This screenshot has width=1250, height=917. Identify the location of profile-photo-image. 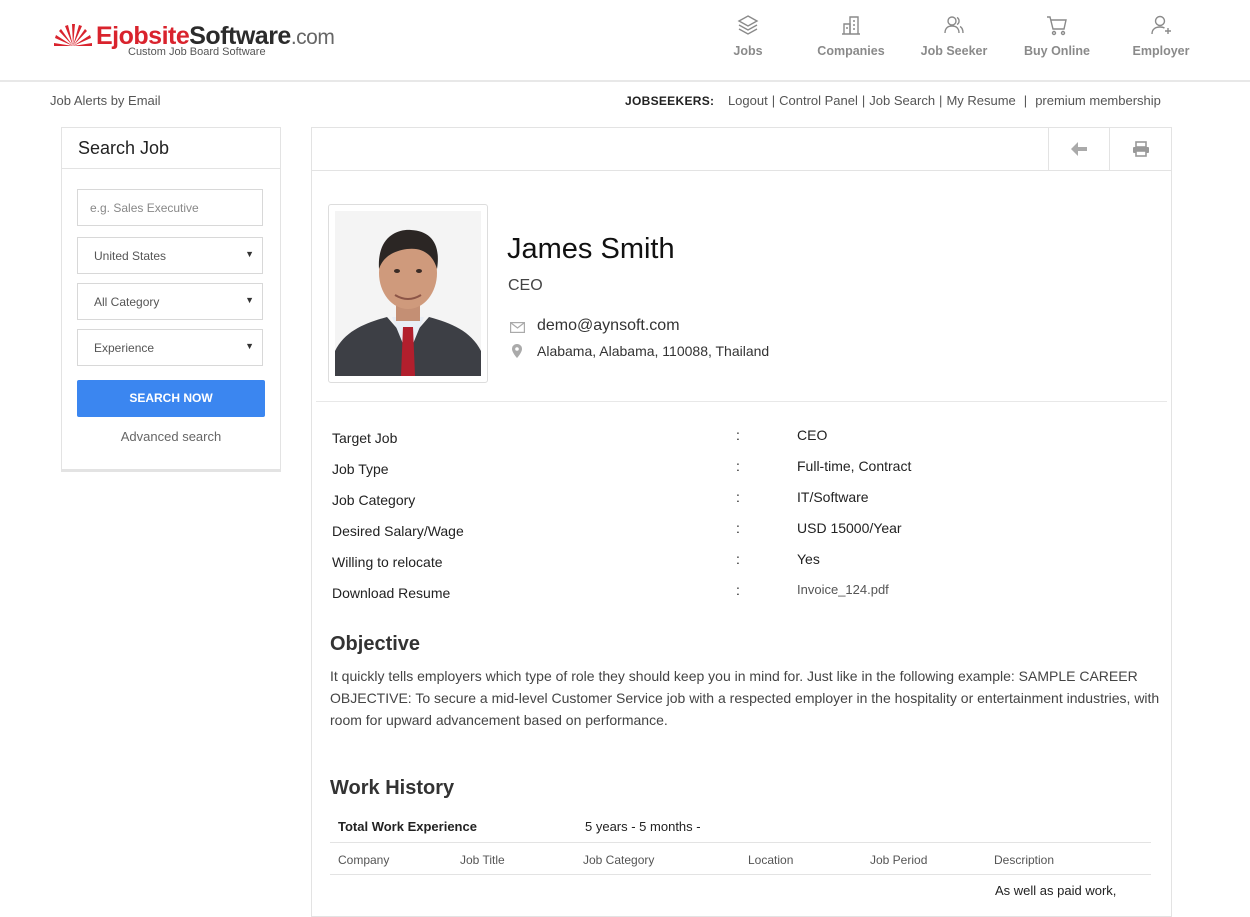
(408, 293).